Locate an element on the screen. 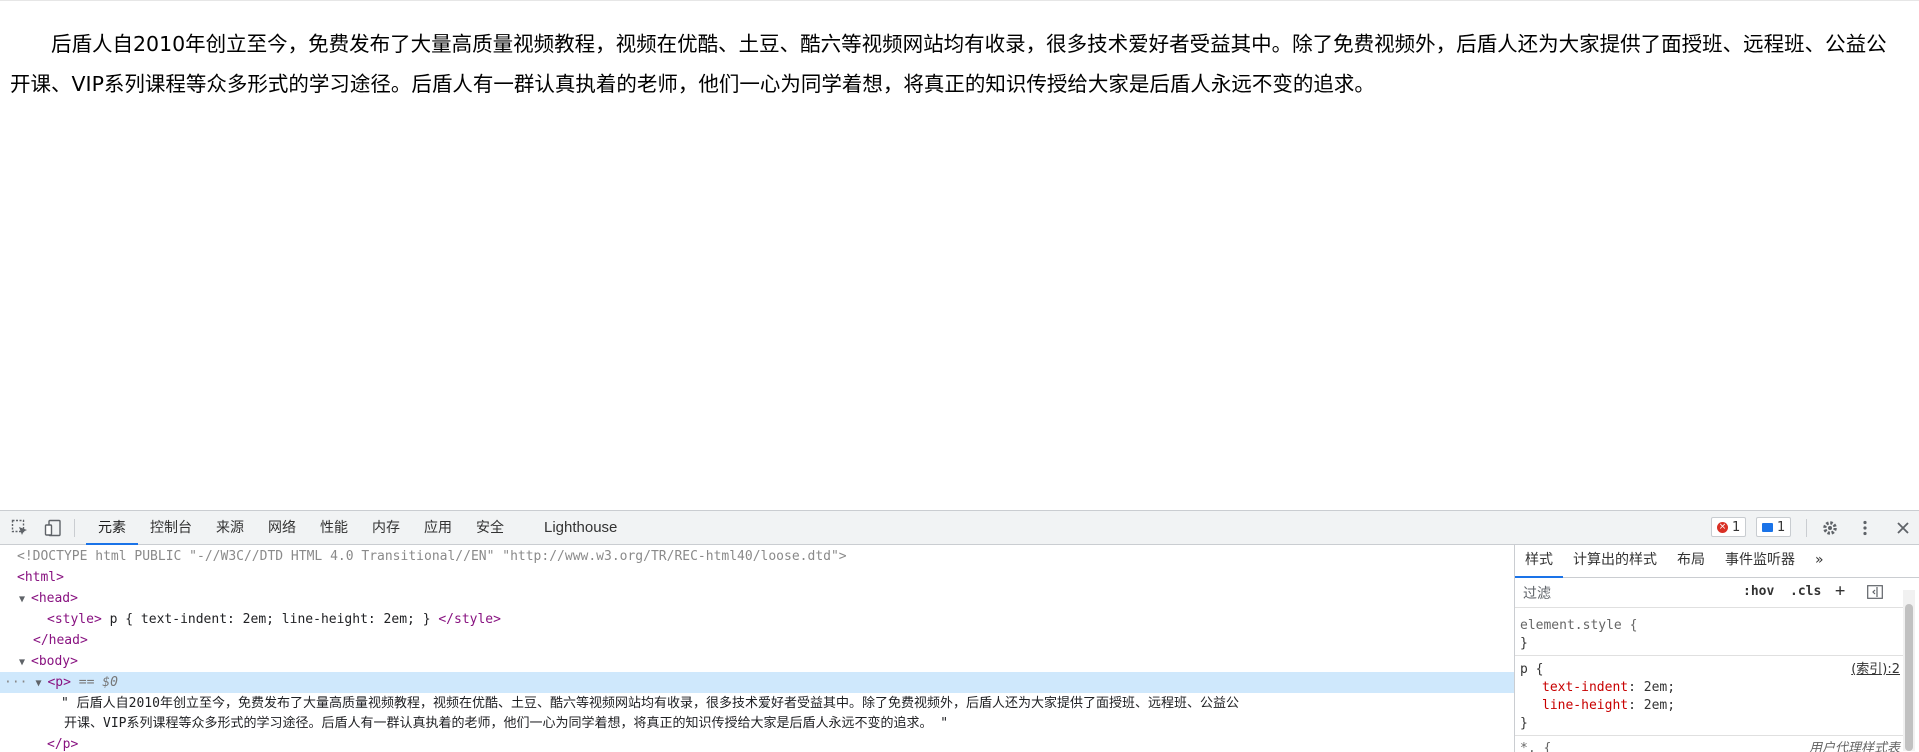 This screenshot has height=752, width=1919. ua-selector: *, { is located at coordinates (1536, 746).